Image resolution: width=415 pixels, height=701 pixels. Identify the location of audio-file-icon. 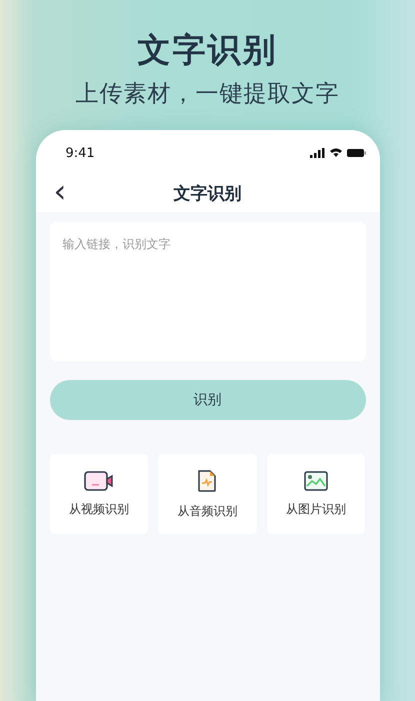
(207, 480).